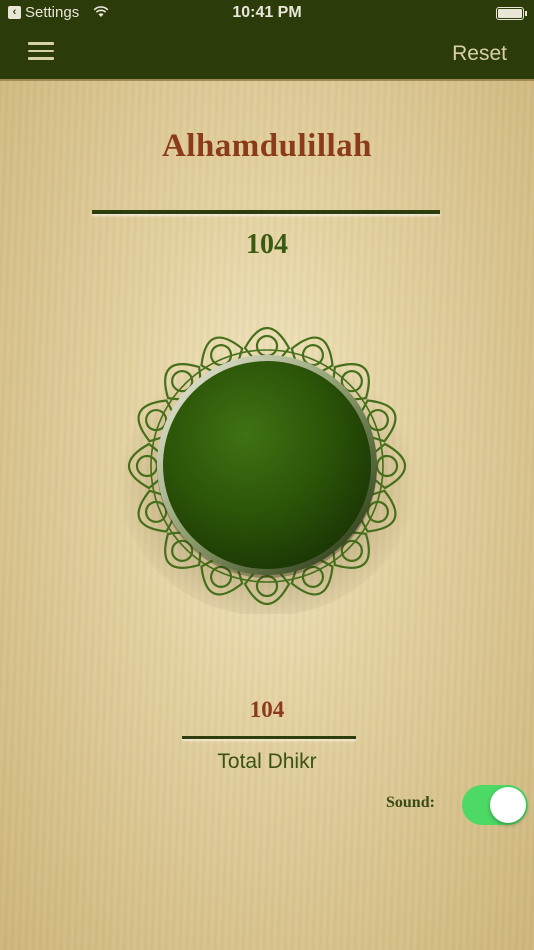 This screenshot has width=534, height=950. What do you see at coordinates (267, 40) in the screenshot?
I see `navigation-bar: ‹ Settings 10:41 PM Reset` at bounding box center [267, 40].